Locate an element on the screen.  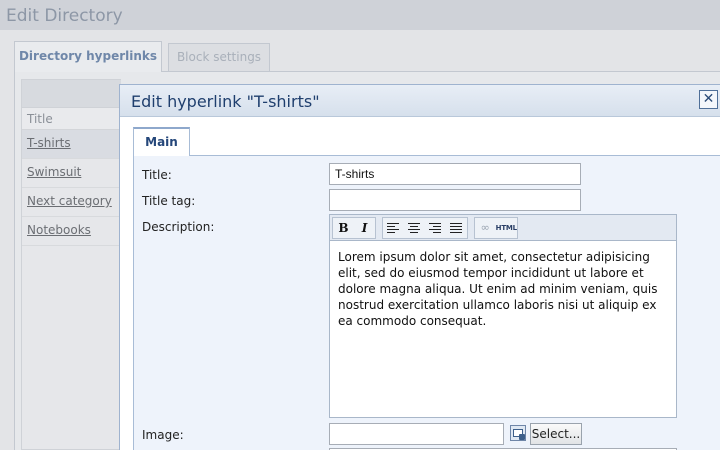
title-label: Title: is located at coordinates (157, 175).